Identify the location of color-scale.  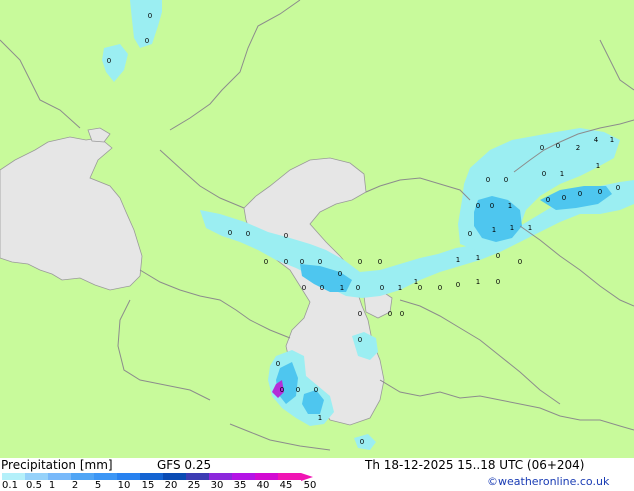
(157, 476).